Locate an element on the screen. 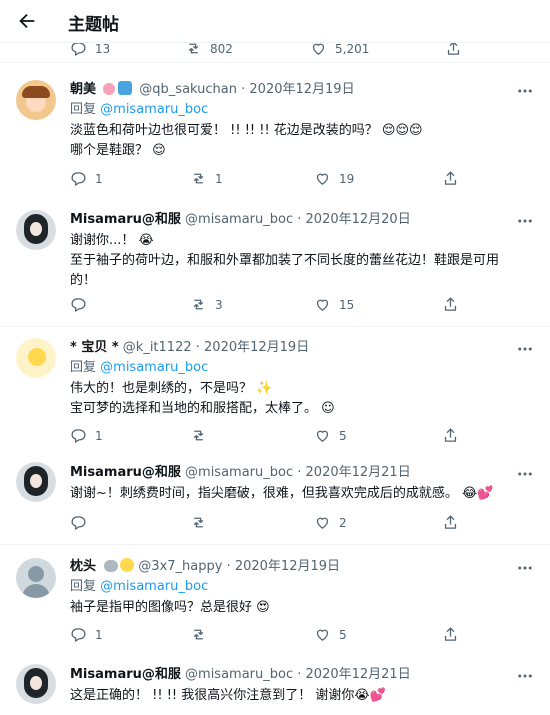 The width and height of the screenshot is (550, 715). tweet-header: 朝美 @qb_sakuchan · 2020年12月19日 is located at coordinates (302, 90).